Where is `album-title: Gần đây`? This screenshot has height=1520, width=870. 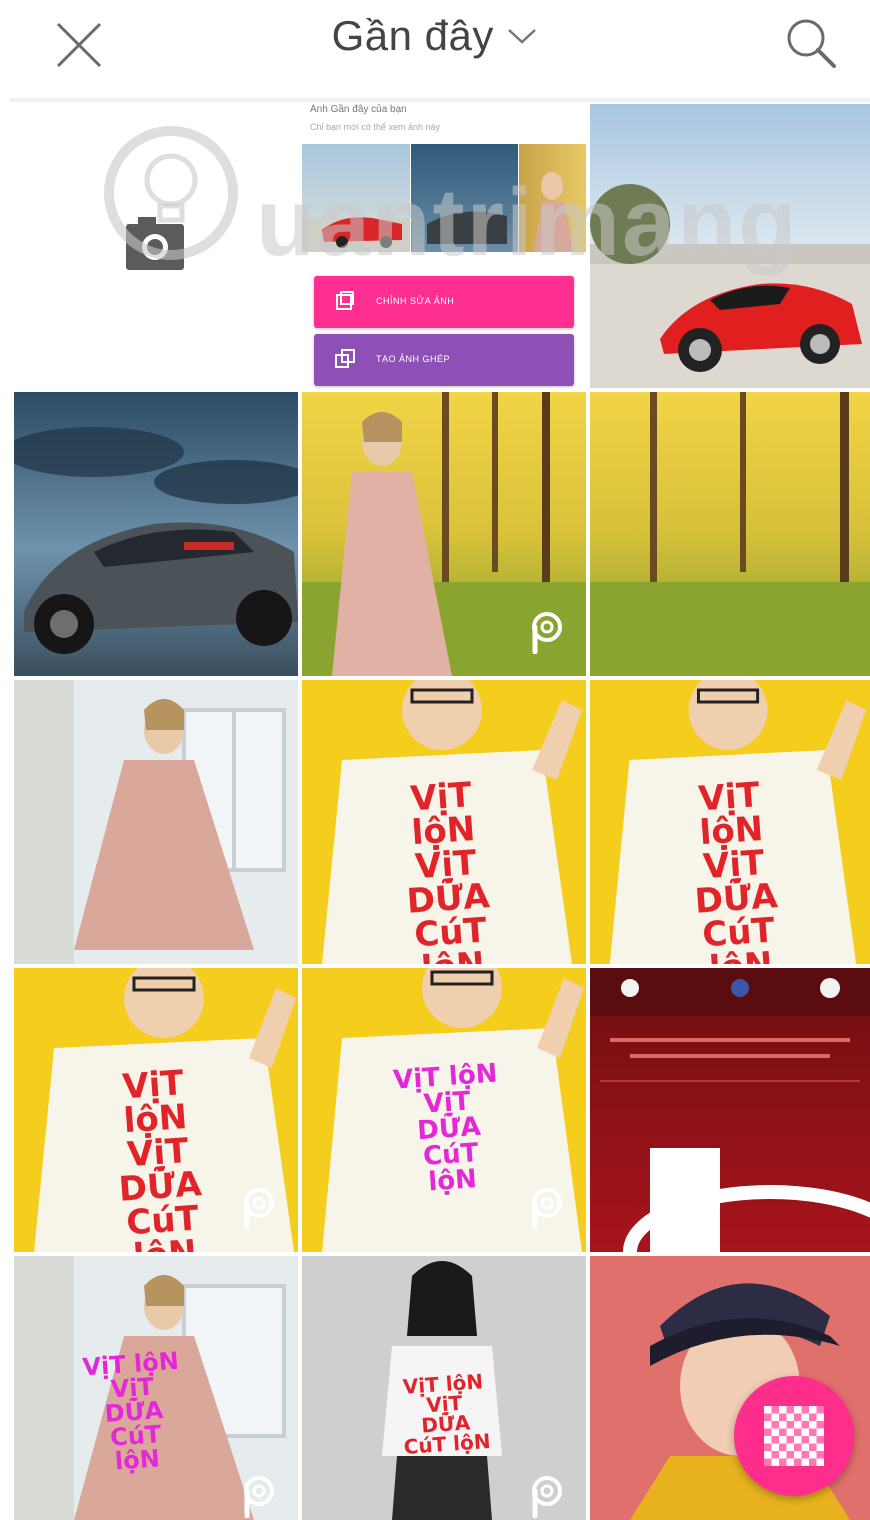
album-title: Gần đây is located at coordinates (412, 35).